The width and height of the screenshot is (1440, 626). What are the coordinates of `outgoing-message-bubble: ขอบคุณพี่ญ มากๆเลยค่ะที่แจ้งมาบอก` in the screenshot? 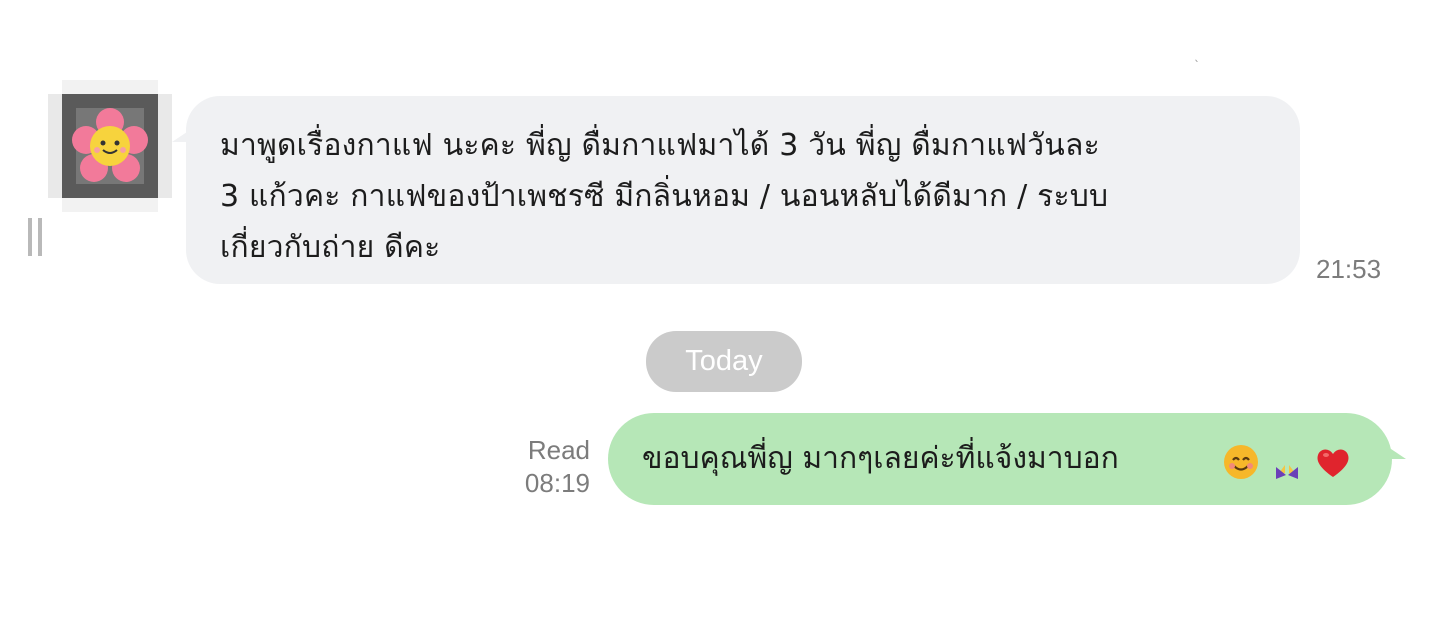 It's located at (1007, 459).